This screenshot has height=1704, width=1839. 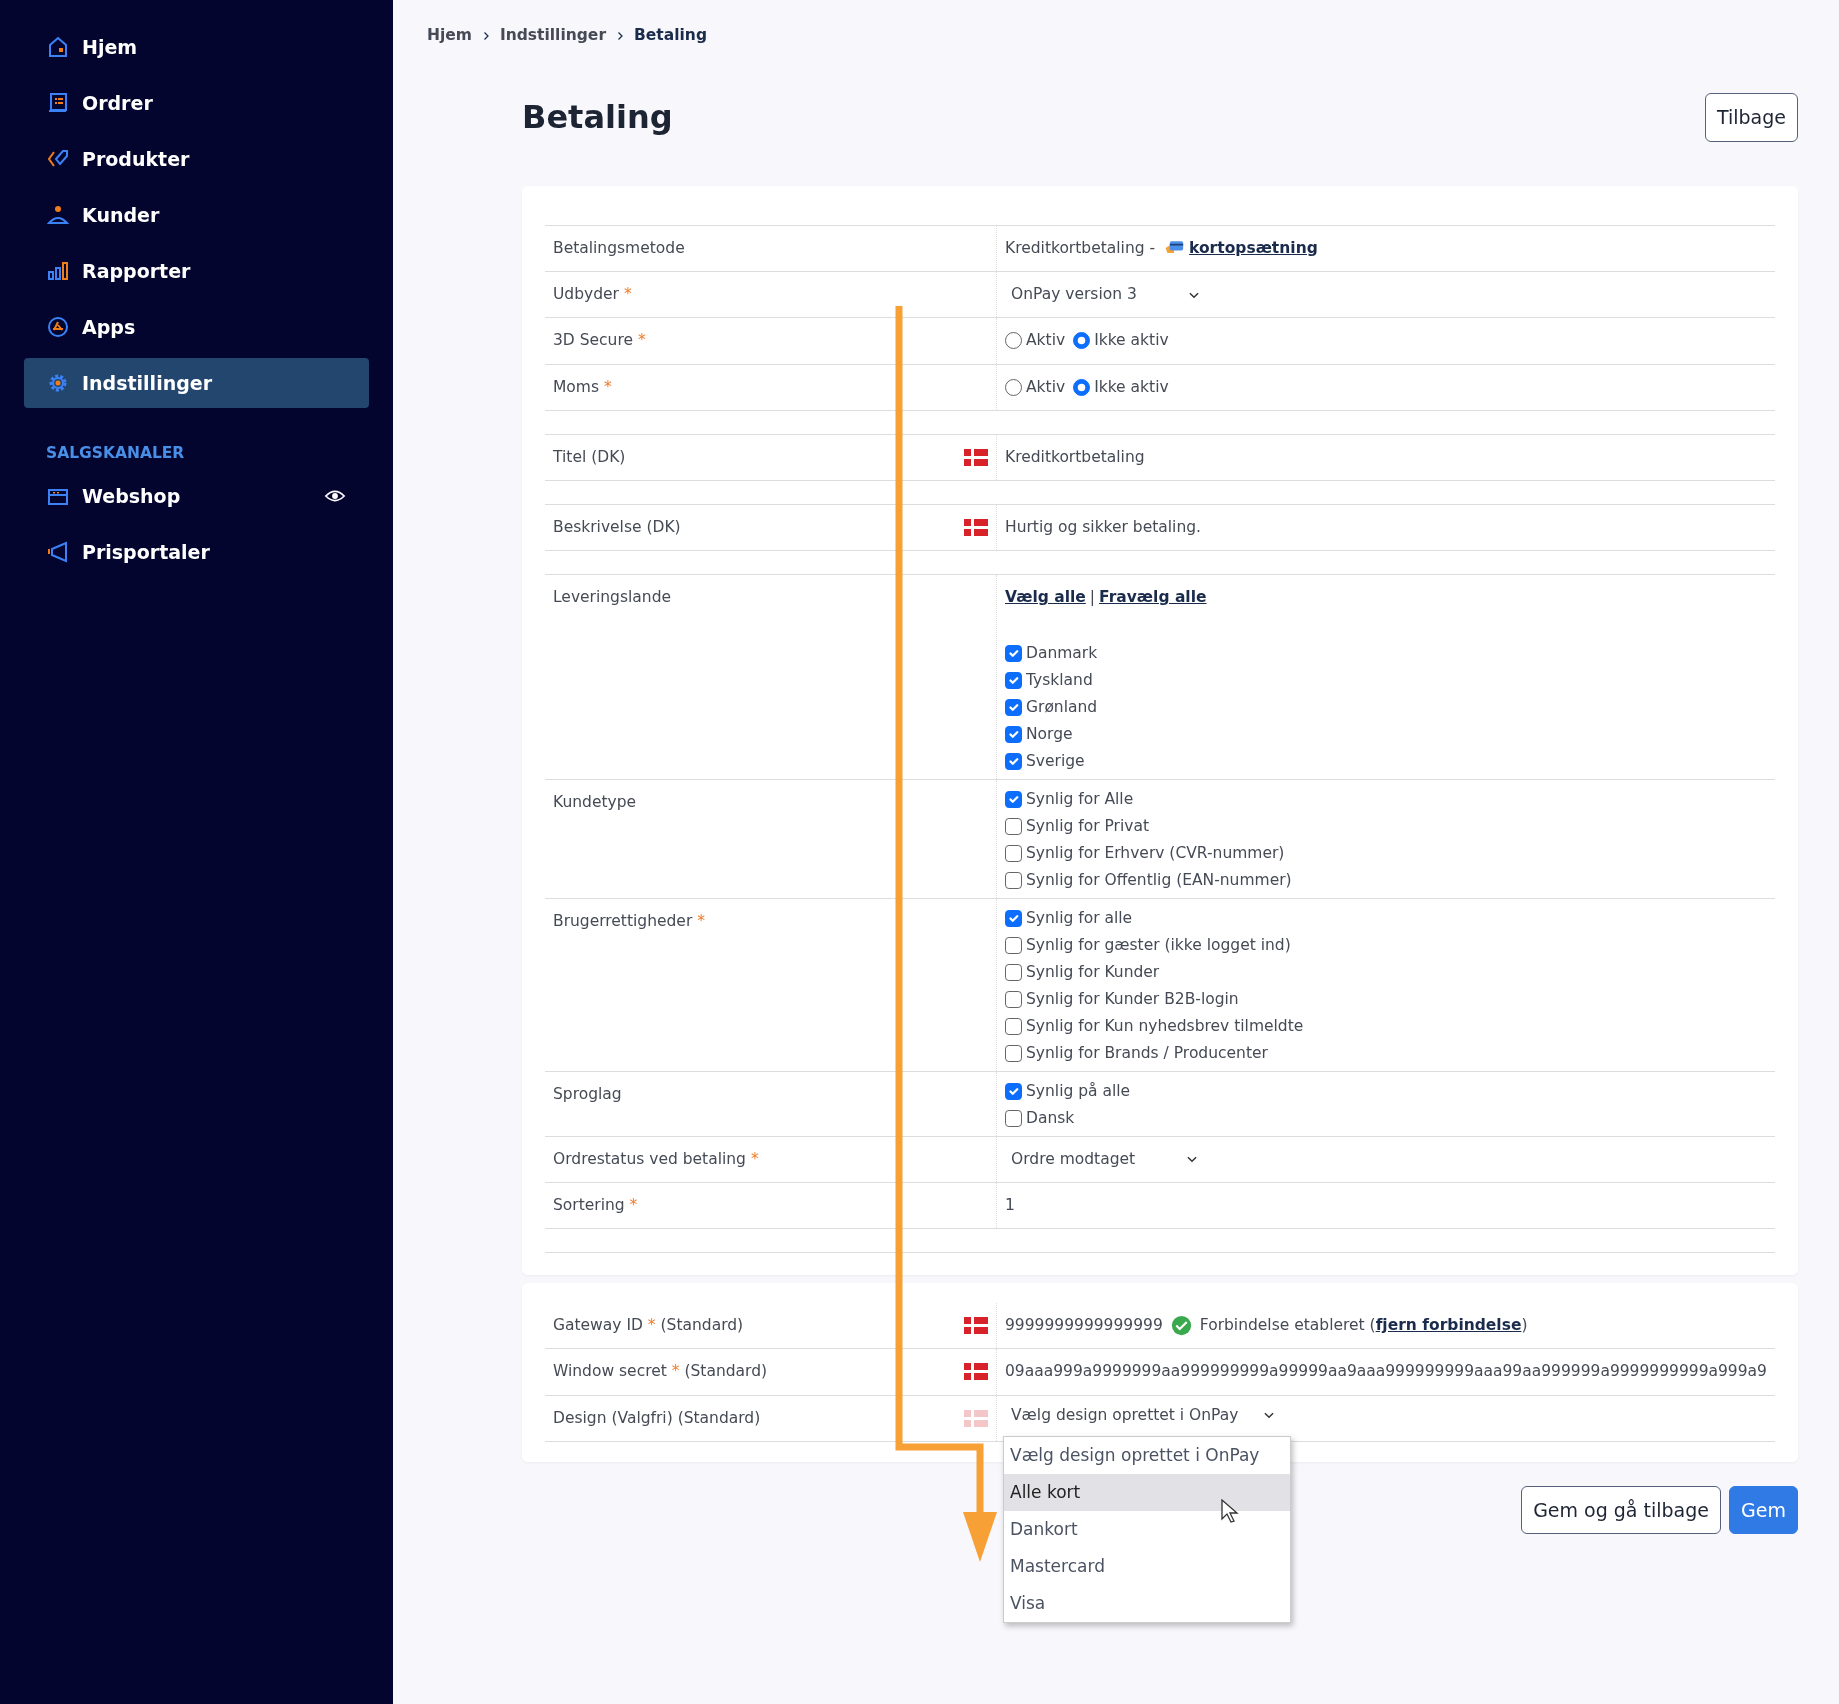 I want to click on radio-label: Aktiv, so click(x=1046, y=341).